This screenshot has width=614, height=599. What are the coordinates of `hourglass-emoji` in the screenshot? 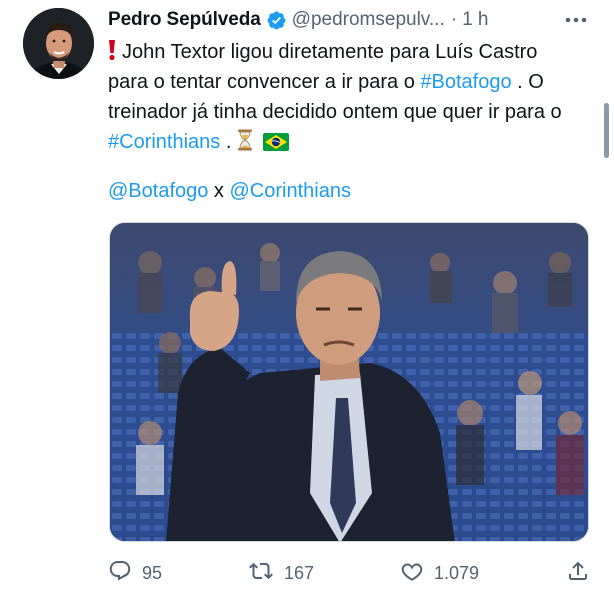 It's located at (245, 144).